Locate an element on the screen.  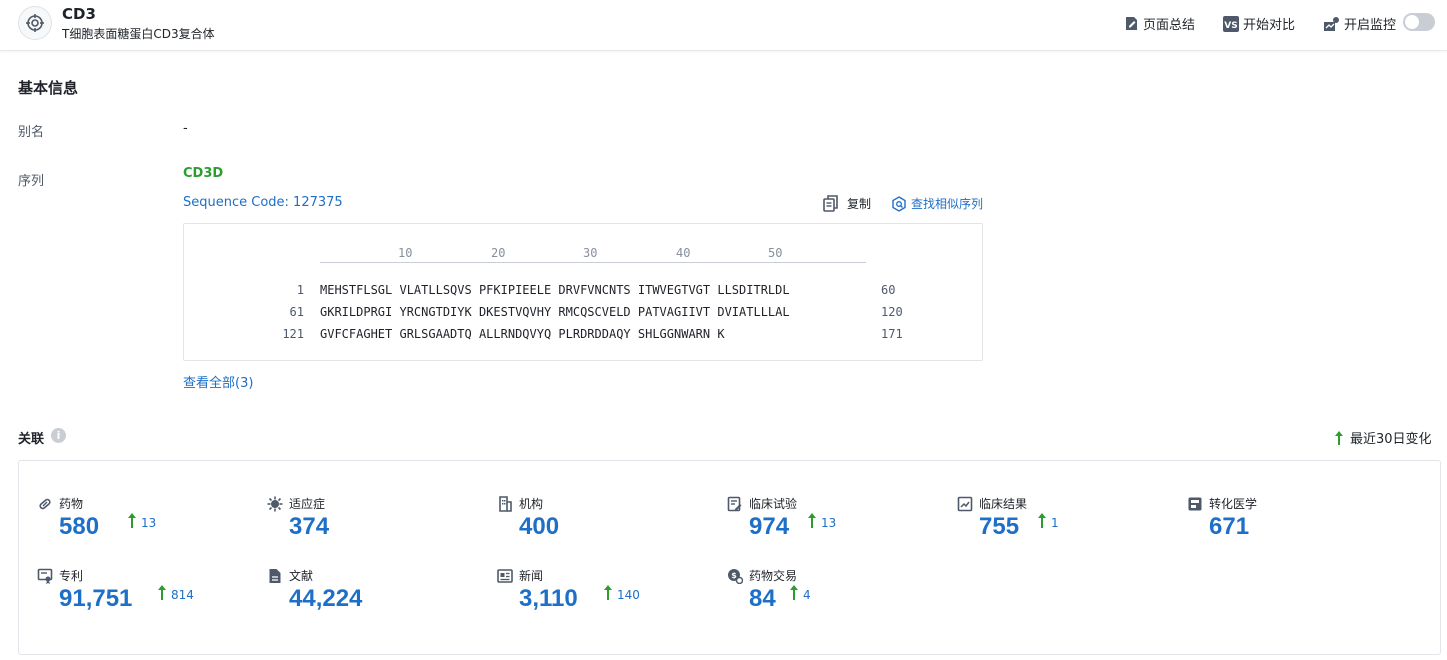
ruler-tick: 30 is located at coordinates (590, 253).